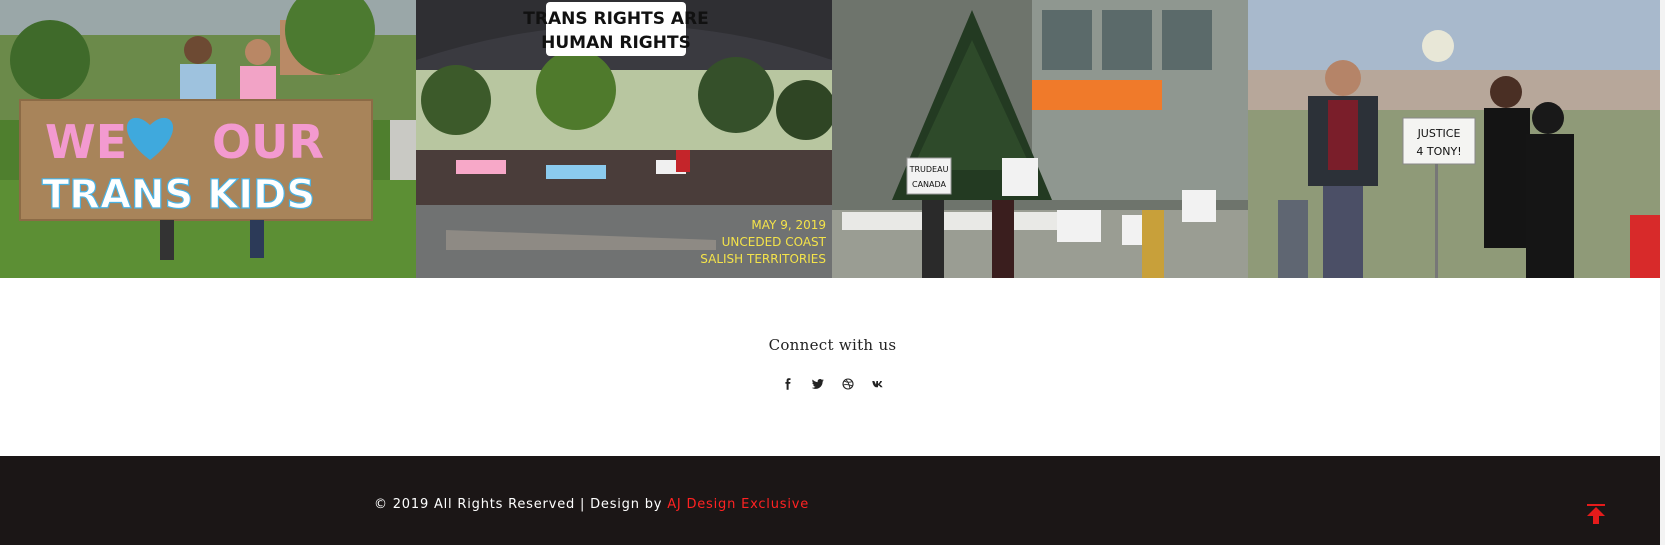 The image size is (1665, 545). I want to click on caption-date: MAY 9, 2019, so click(788, 225).